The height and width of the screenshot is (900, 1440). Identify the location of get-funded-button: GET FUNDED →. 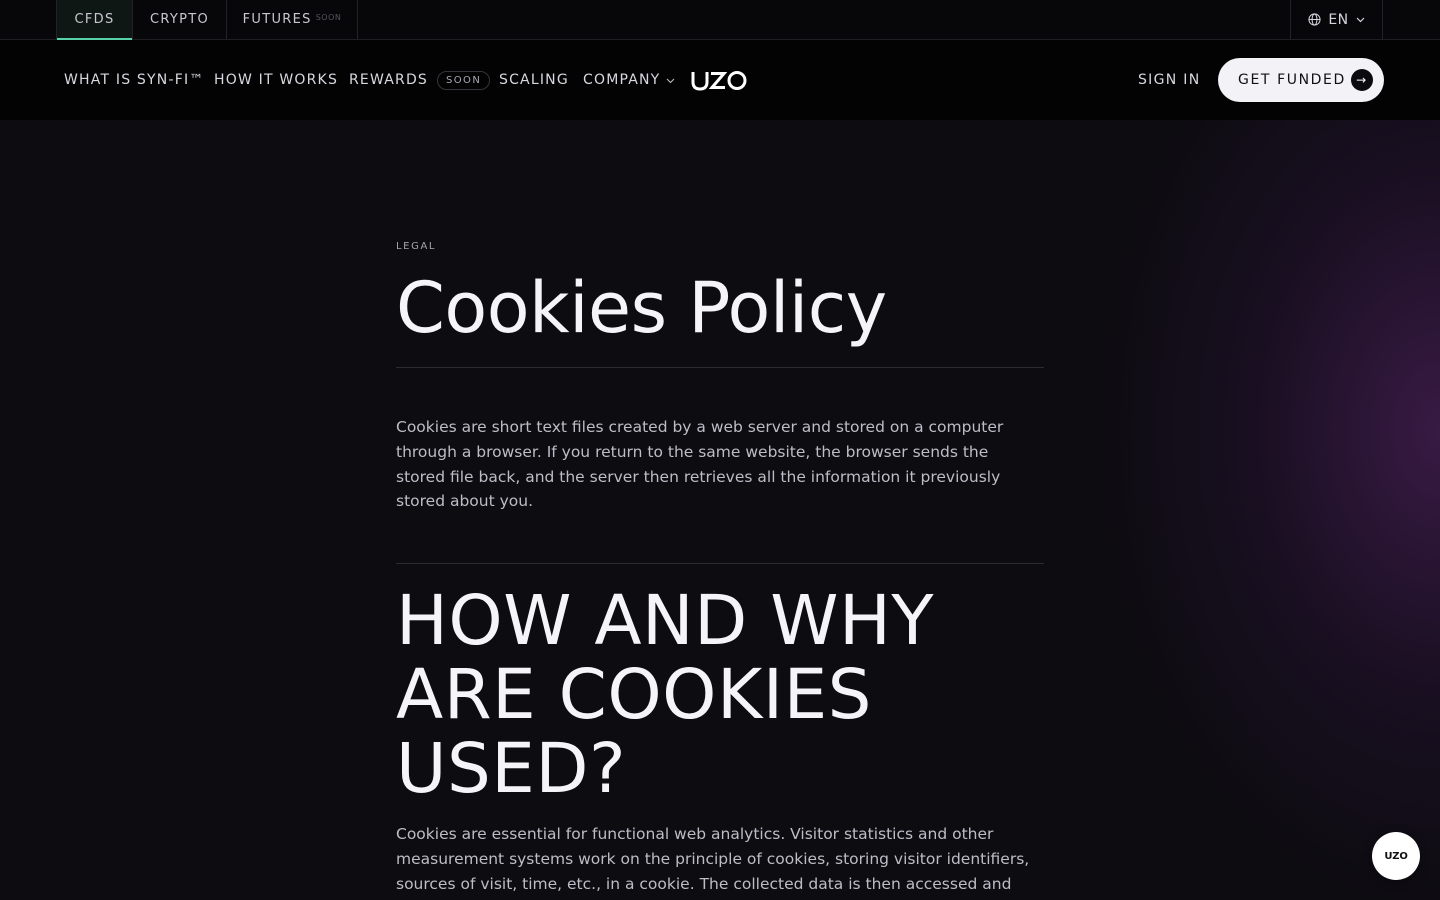
(1301, 80).